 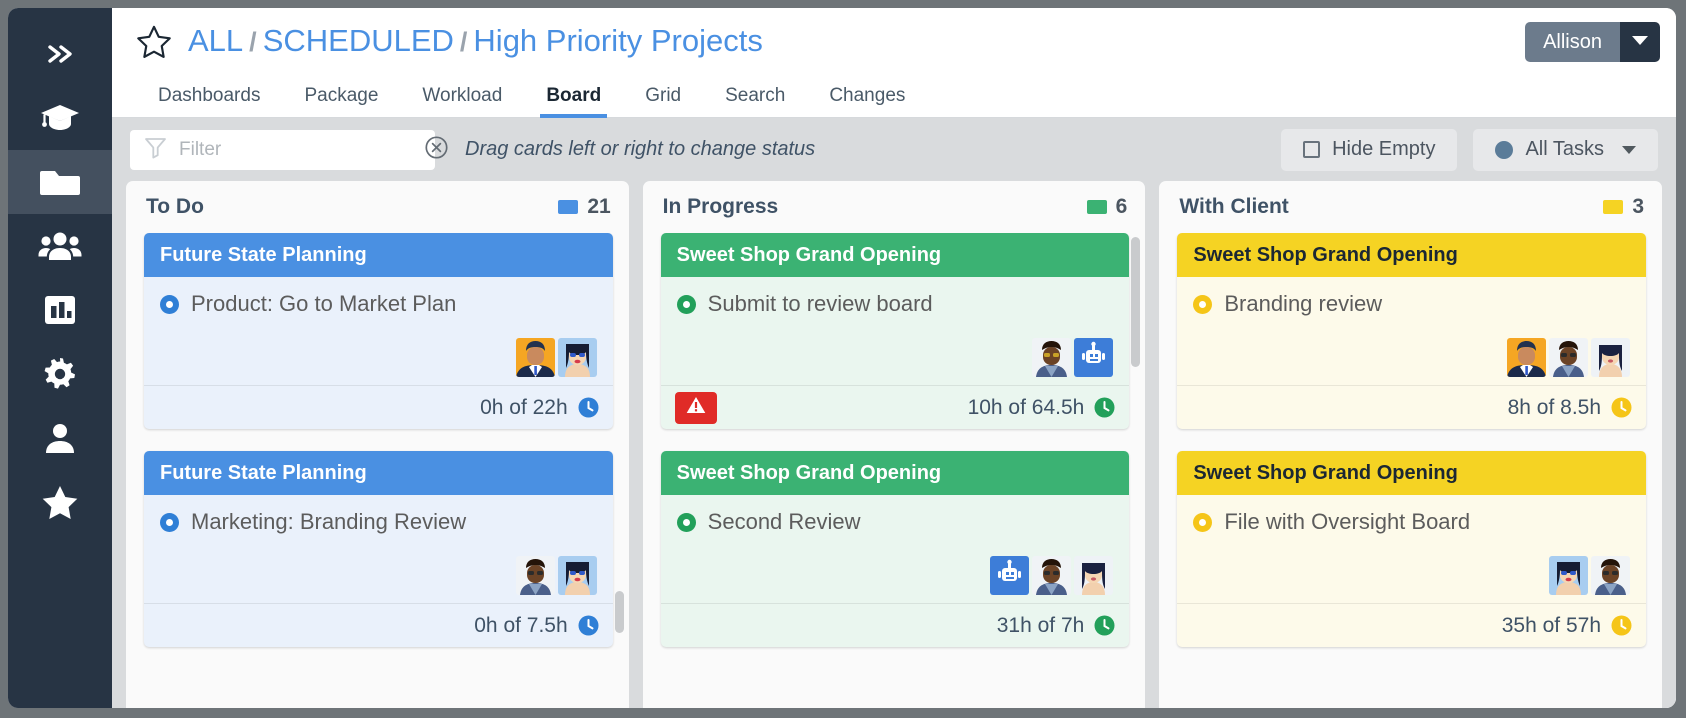 I want to click on card-task-row: Second Review, so click(x=895, y=522).